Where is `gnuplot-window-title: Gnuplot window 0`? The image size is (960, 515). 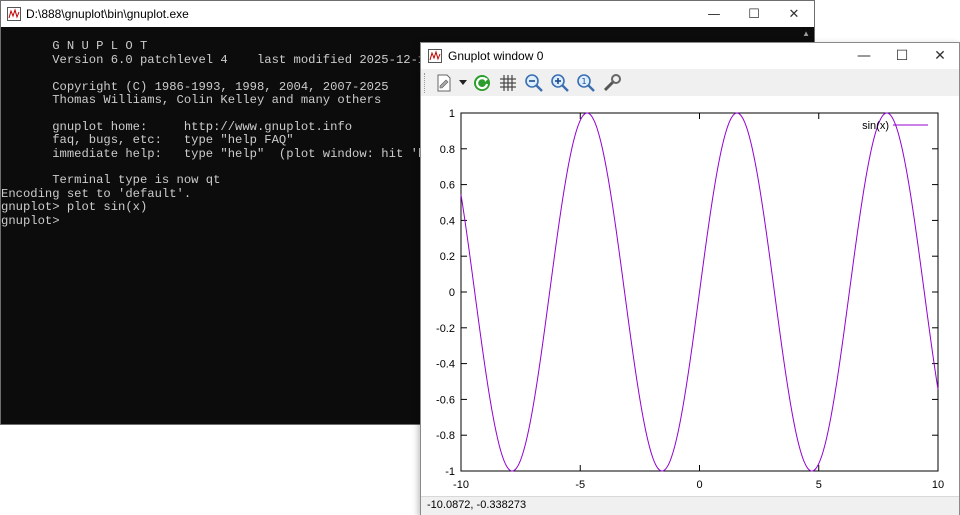 gnuplot-window-title: Gnuplot window 0 is located at coordinates (496, 56).